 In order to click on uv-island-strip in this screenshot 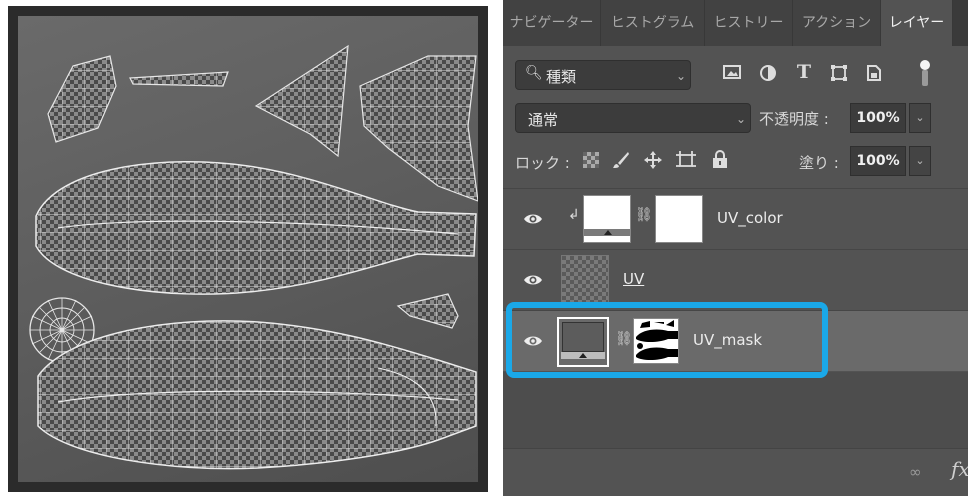, I will do `click(179, 79)`.